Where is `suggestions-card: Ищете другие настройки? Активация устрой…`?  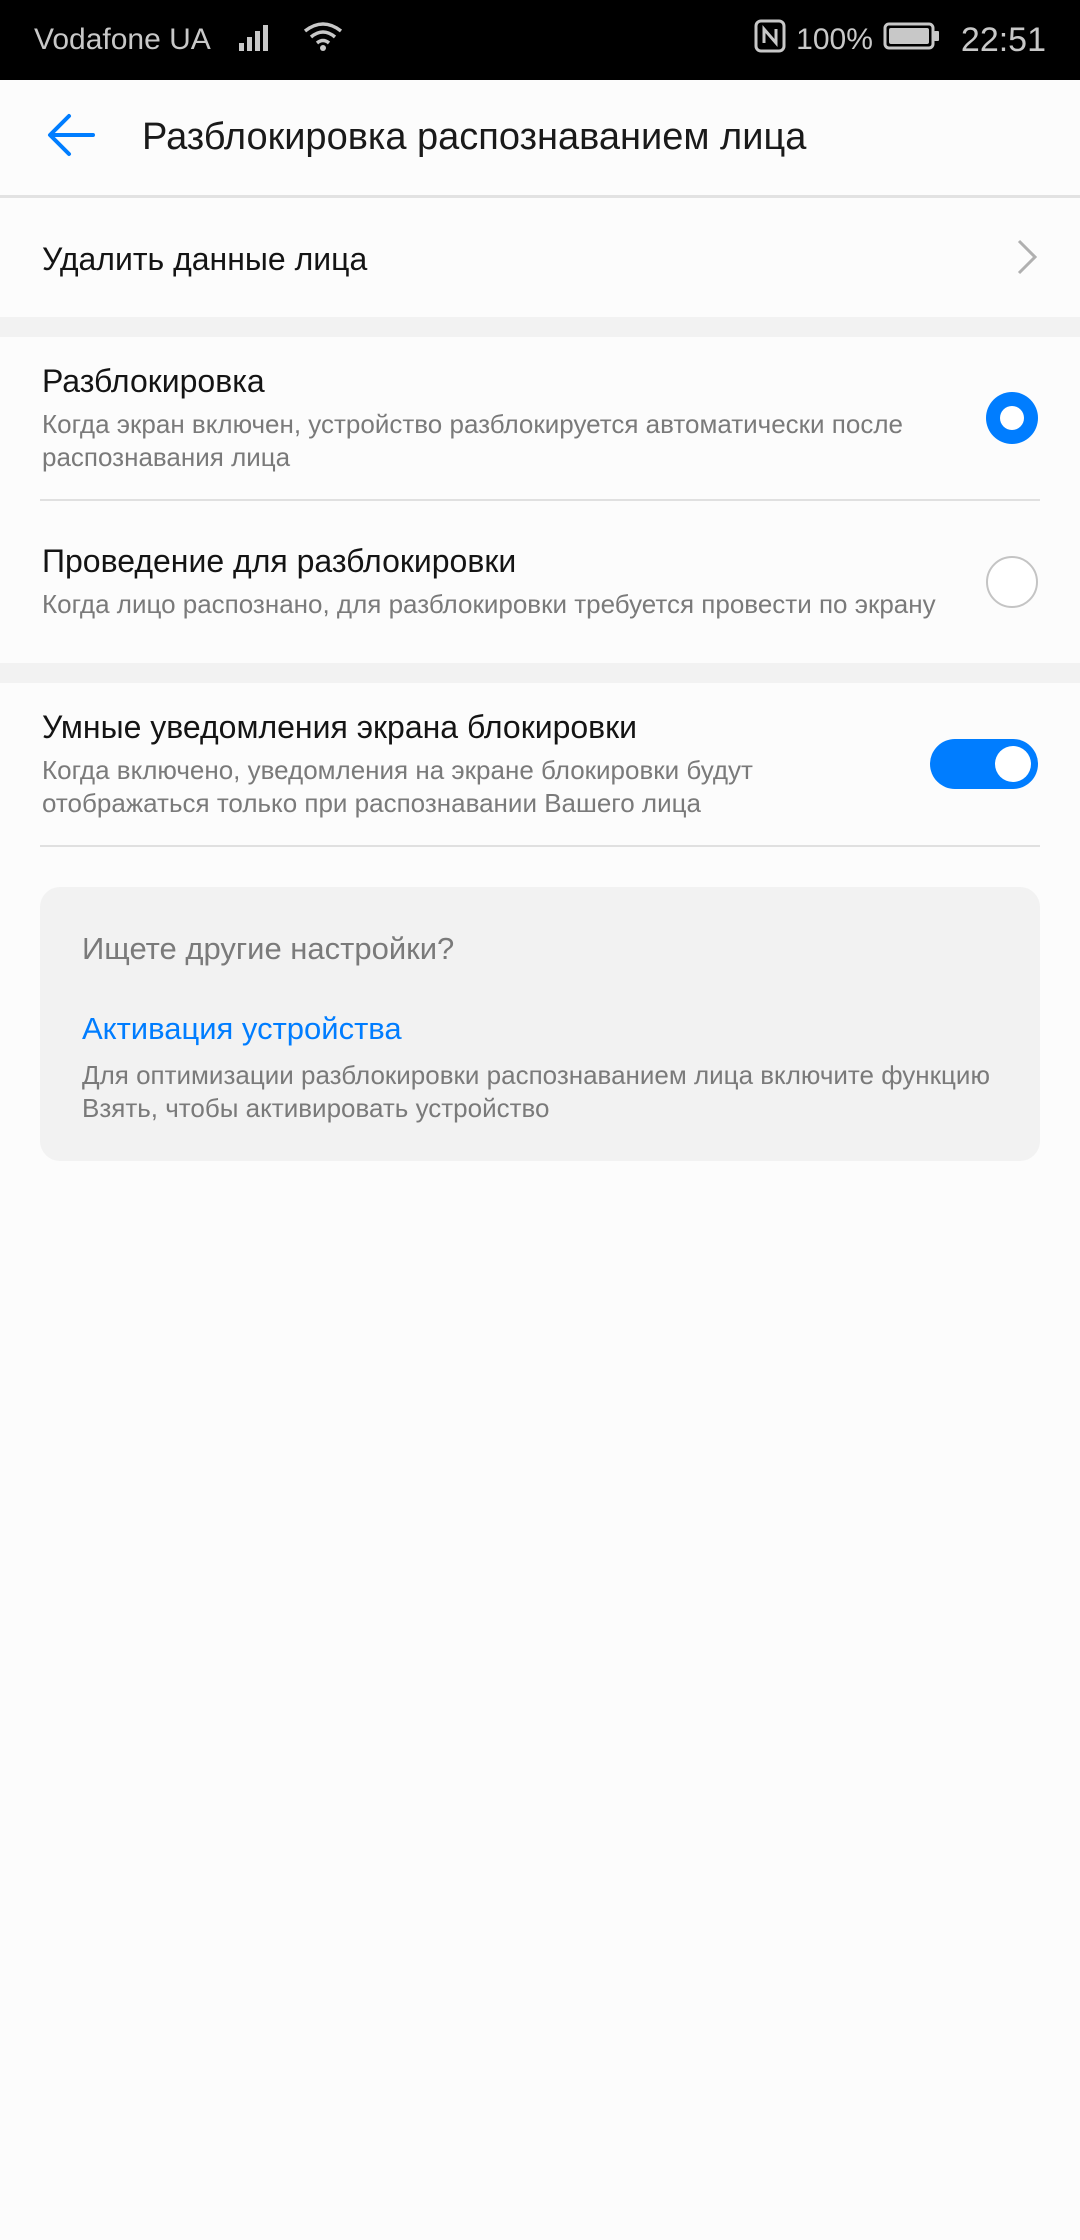 suggestions-card: Ищете другие настройки? Активация устрой… is located at coordinates (540, 1024).